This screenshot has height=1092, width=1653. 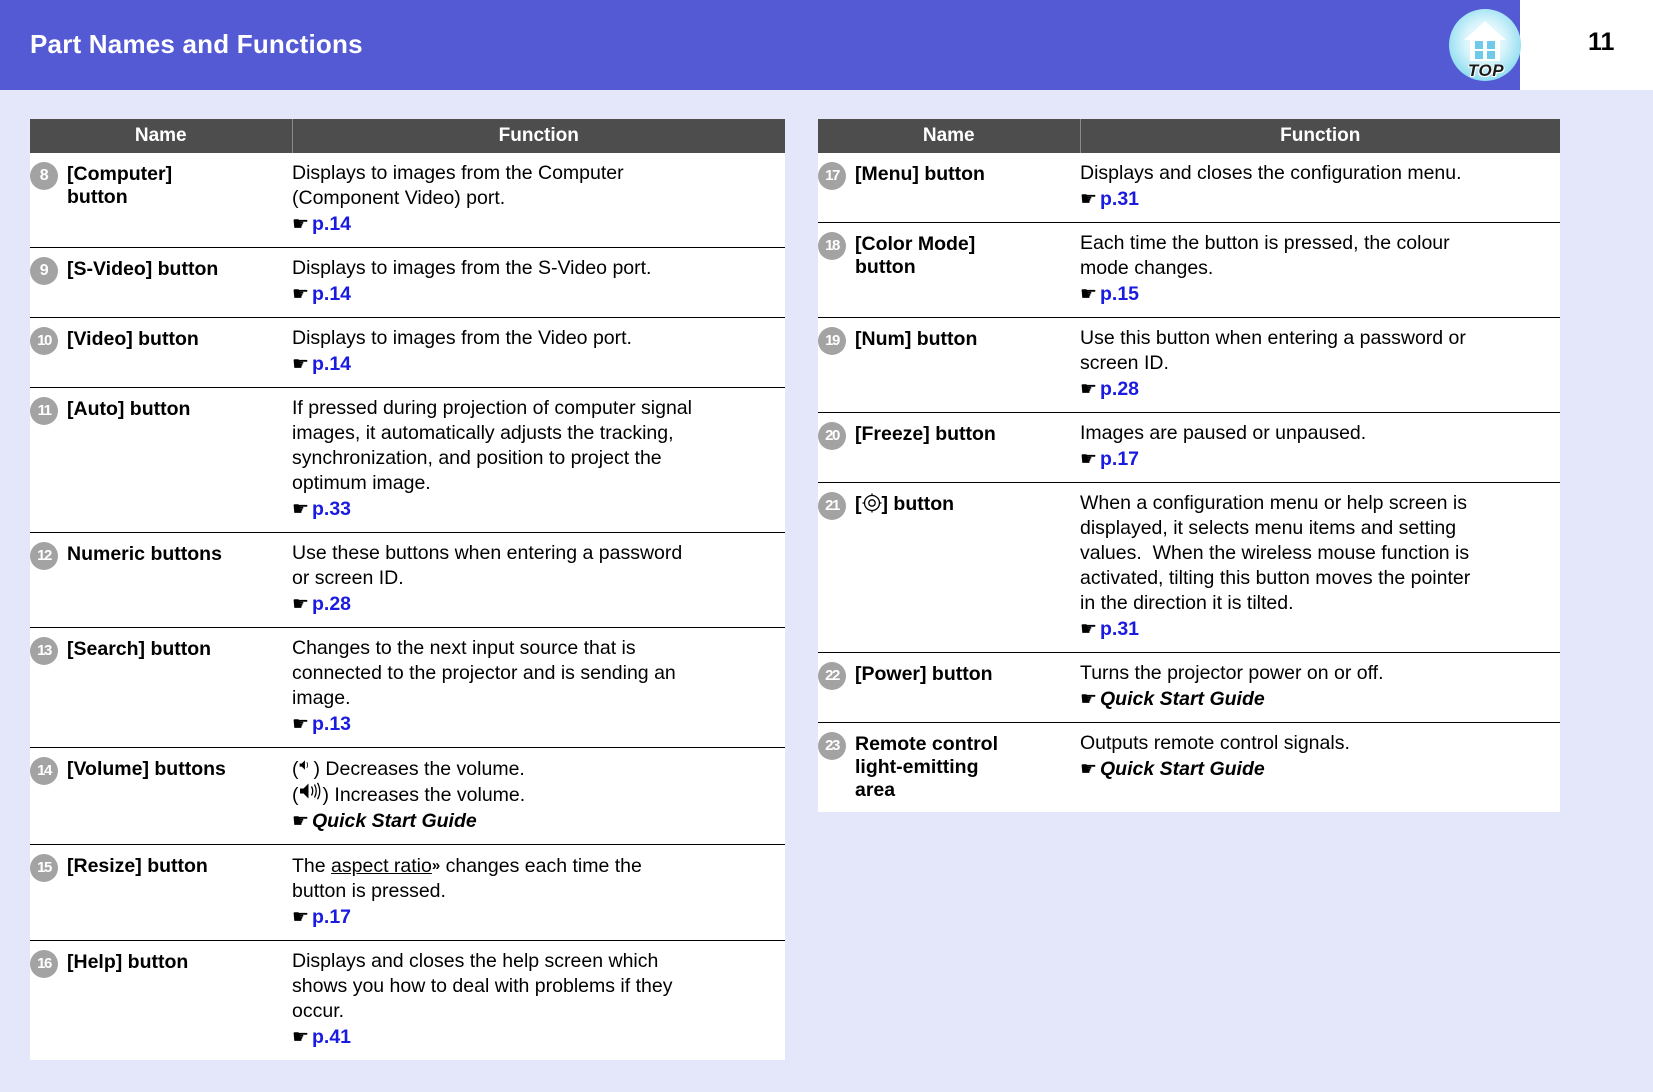 What do you see at coordinates (408, 769) in the screenshot?
I see `volume-down-line: () Decreases the volume.` at bounding box center [408, 769].